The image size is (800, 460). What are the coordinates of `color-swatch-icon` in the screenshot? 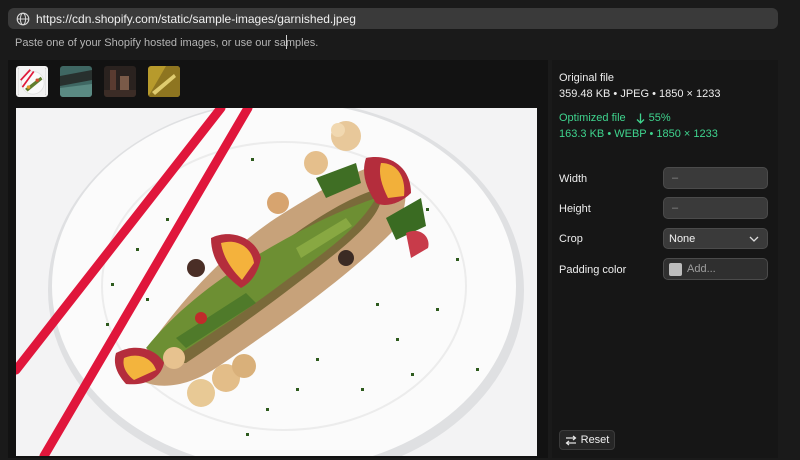 It's located at (675, 269).